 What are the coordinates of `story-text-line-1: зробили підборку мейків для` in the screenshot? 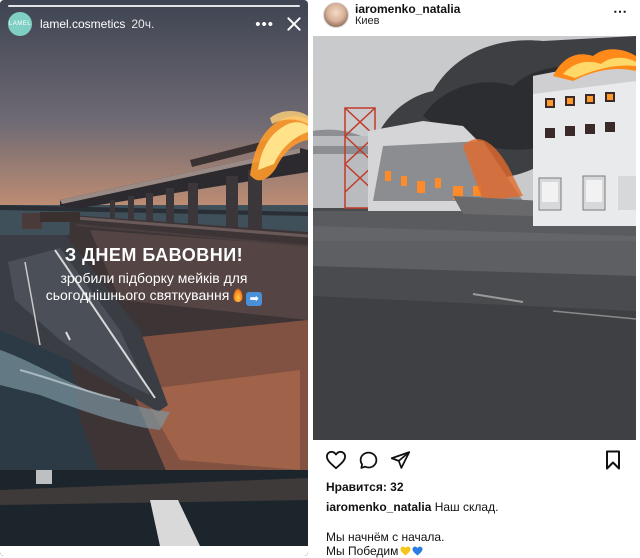 It's located at (154, 278).